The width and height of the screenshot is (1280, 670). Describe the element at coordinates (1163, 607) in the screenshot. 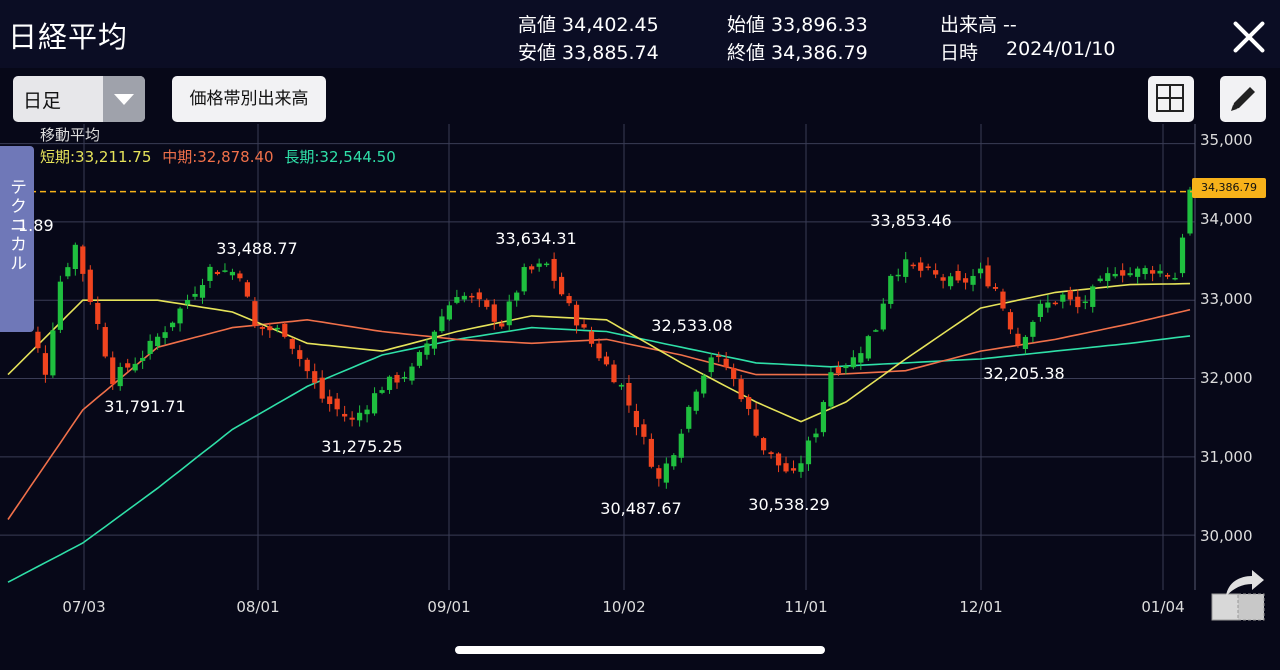

I see `x-tick-0104: 01/04` at that location.